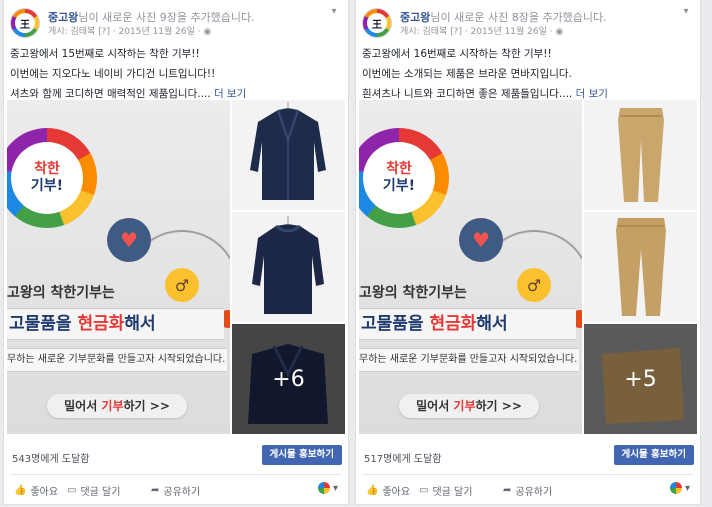  Describe the element at coordinates (176, 457) in the screenshot. I see `reach-row: 543명에게 도달함 게시물 홍보하기` at that location.